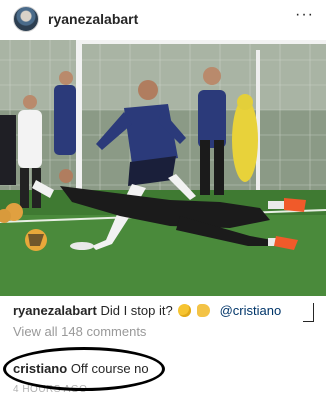  Describe the element at coordinates (185, 310) in the screenshot. I see `thinking-face-icon` at that location.